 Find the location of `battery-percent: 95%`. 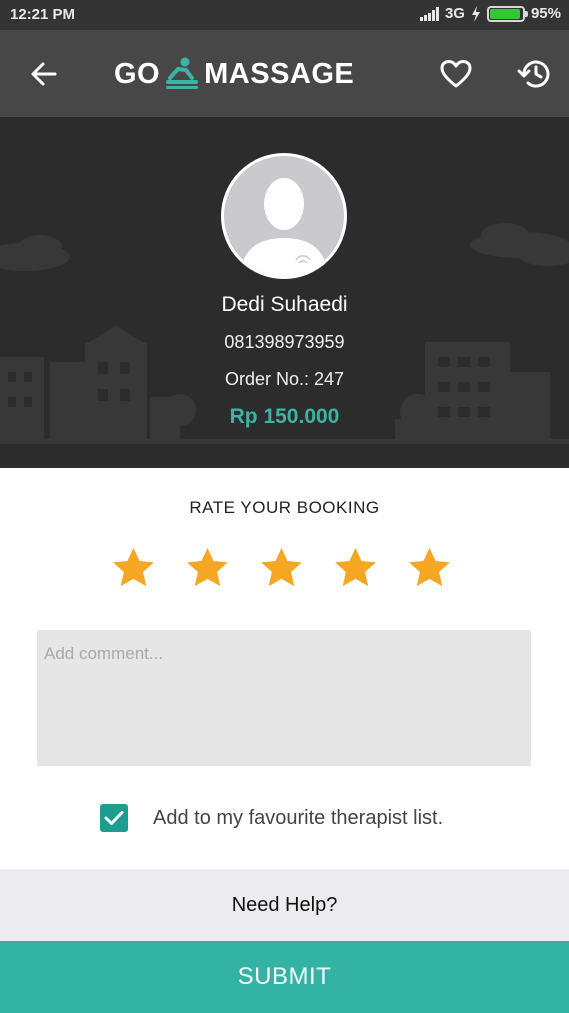

battery-percent: 95% is located at coordinates (545, 13).